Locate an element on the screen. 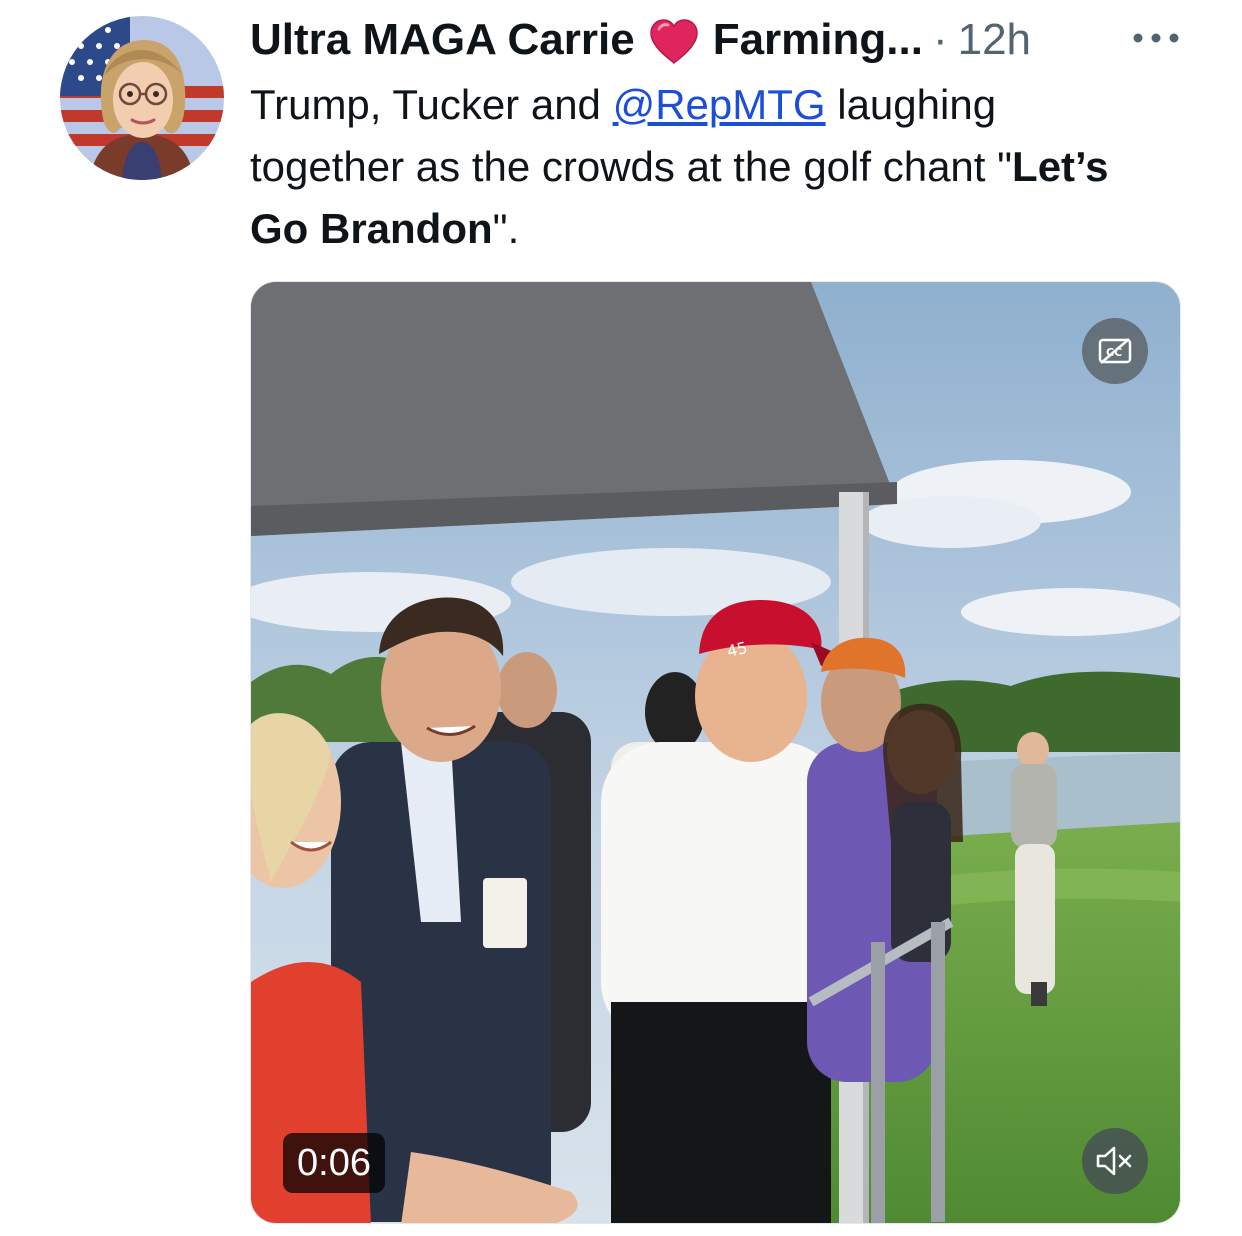 This screenshot has width=1242, height=1236. tweet-text-part: ". is located at coordinates (506, 228).